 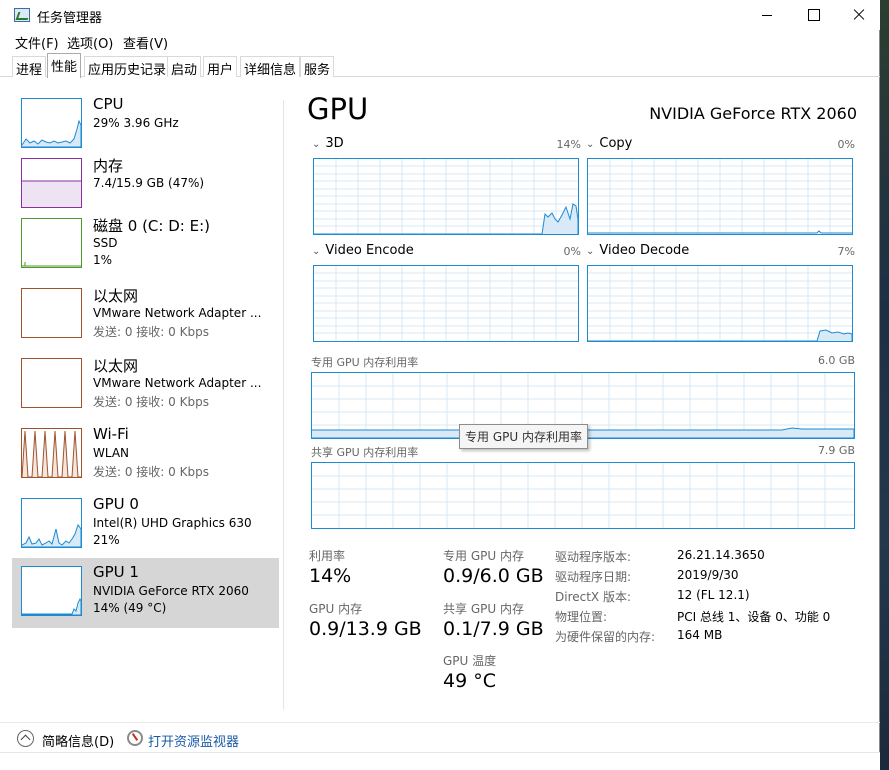 I want to click on sidebar-item-title: Wi-Fi, so click(x=111, y=434).